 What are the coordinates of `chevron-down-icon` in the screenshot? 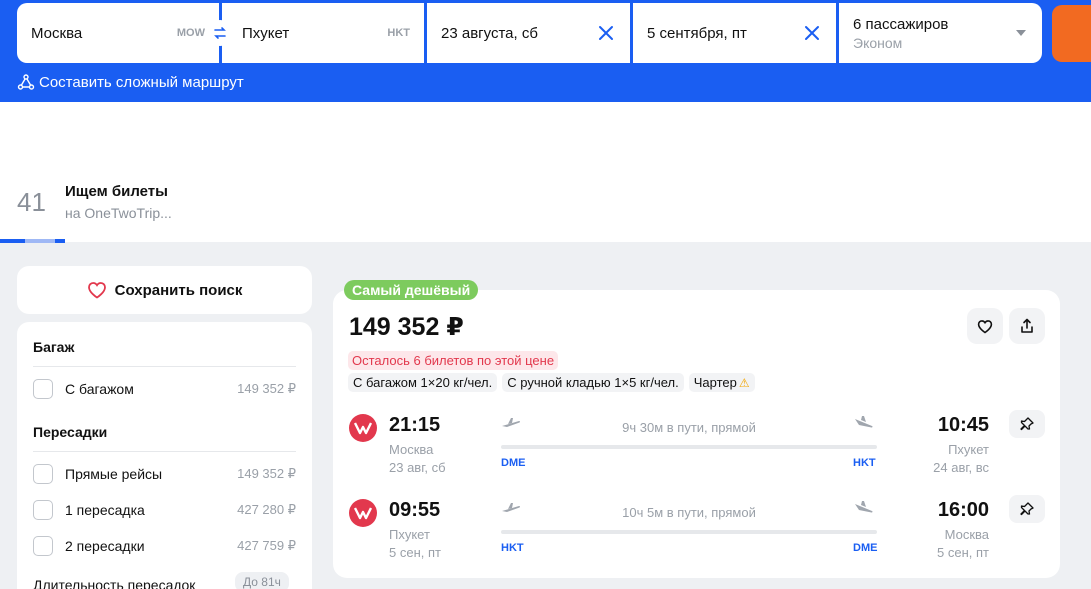 It's located at (1021, 33).